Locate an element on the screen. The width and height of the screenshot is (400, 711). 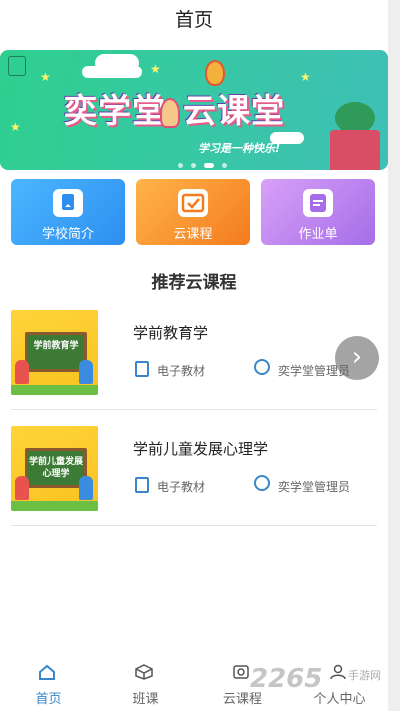
tile-label: 云课程 is located at coordinates (193, 234).